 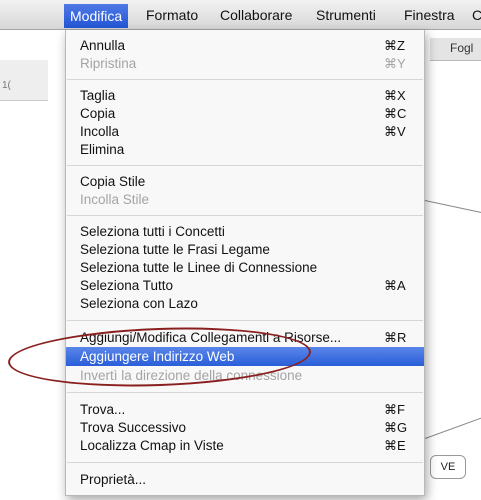 I want to click on menu-item-label: Copia Stile, so click(x=113, y=181).